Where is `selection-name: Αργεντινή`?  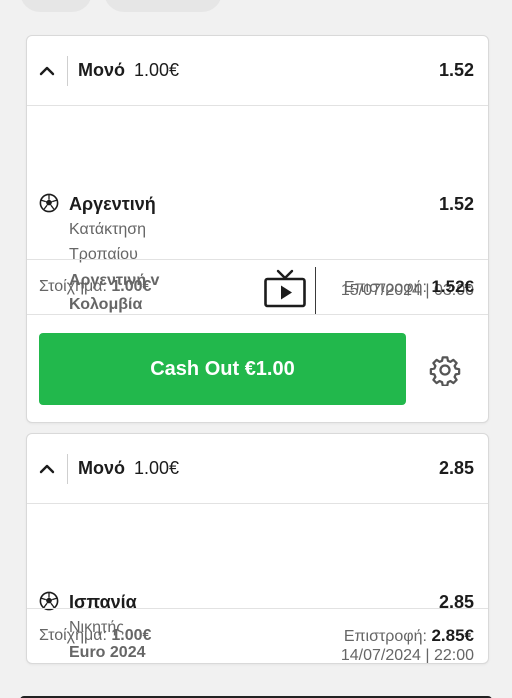
selection-name: Αργεντινή is located at coordinates (112, 204).